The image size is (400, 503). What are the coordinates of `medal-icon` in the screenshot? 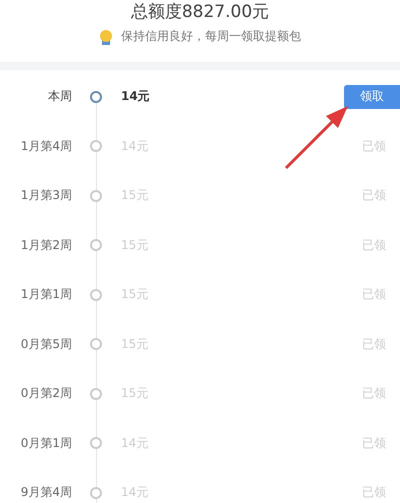 It's located at (106, 36).